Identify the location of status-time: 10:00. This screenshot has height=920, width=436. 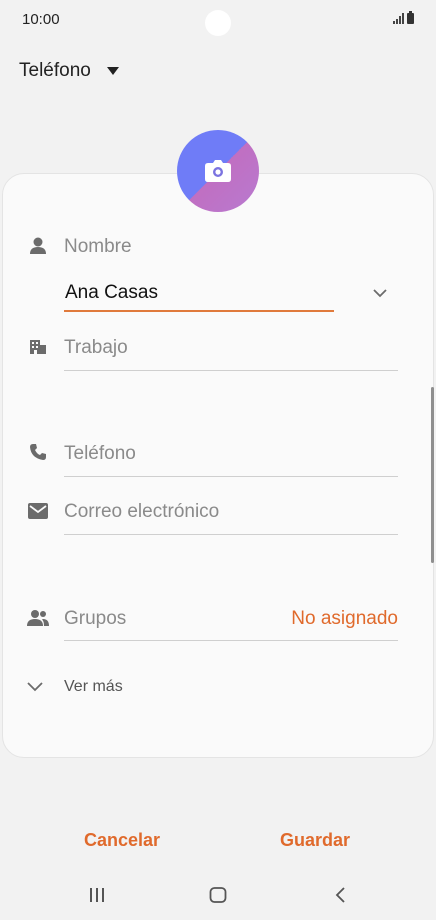
(41, 19).